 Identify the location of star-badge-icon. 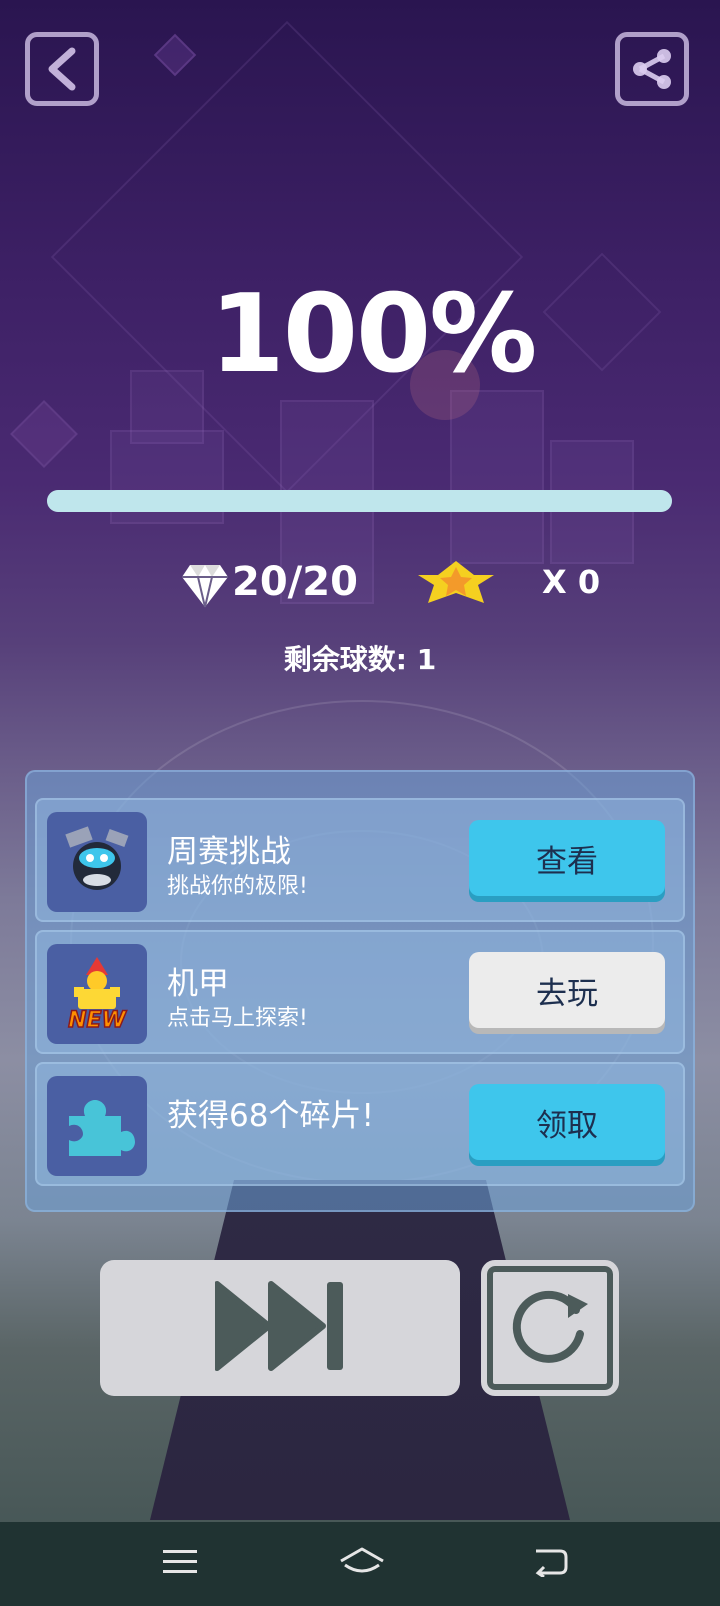
(456, 583).